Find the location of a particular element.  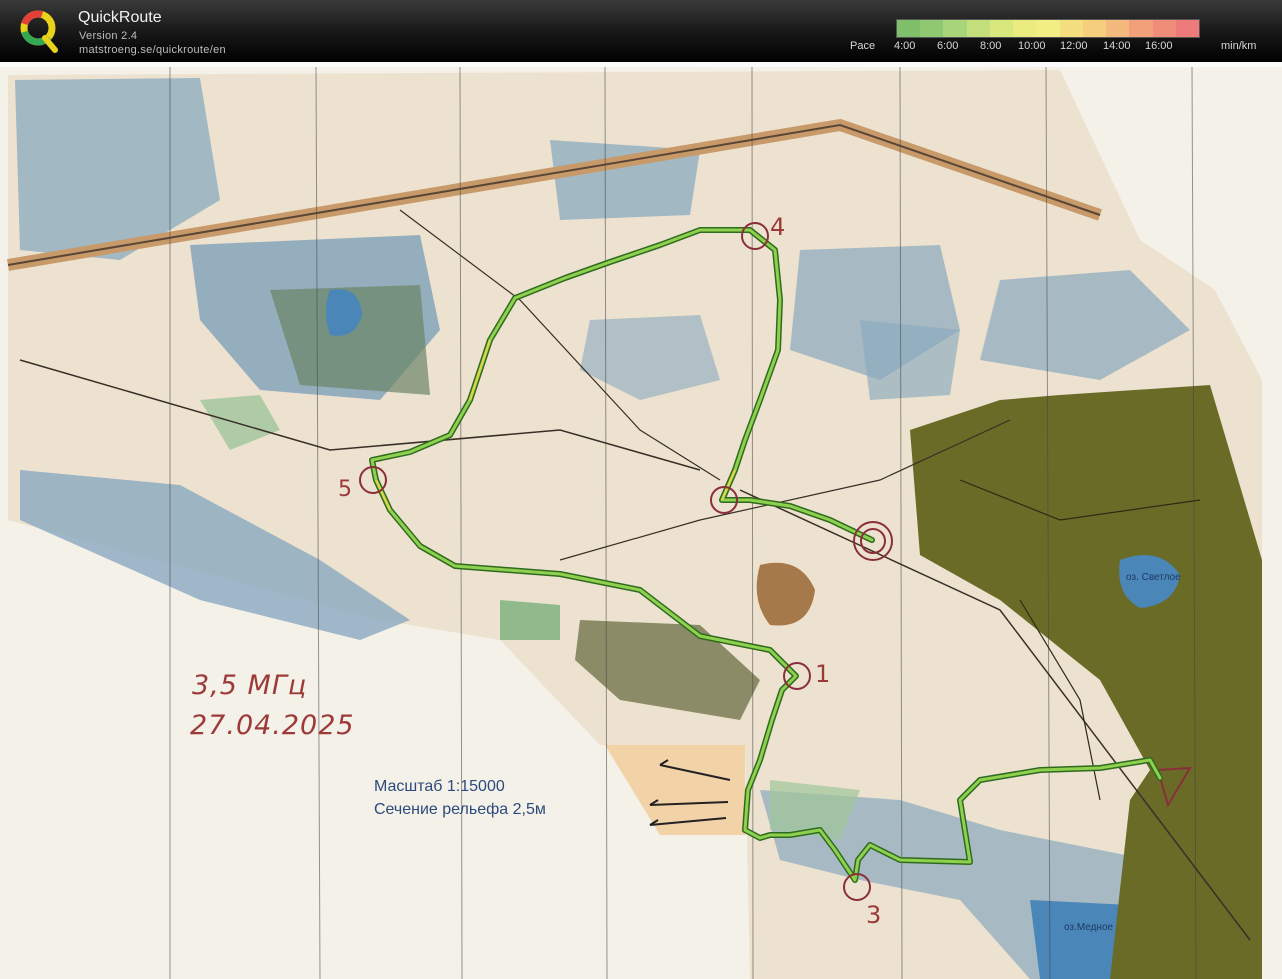

pace-tick: 4:00 is located at coordinates (905, 46).